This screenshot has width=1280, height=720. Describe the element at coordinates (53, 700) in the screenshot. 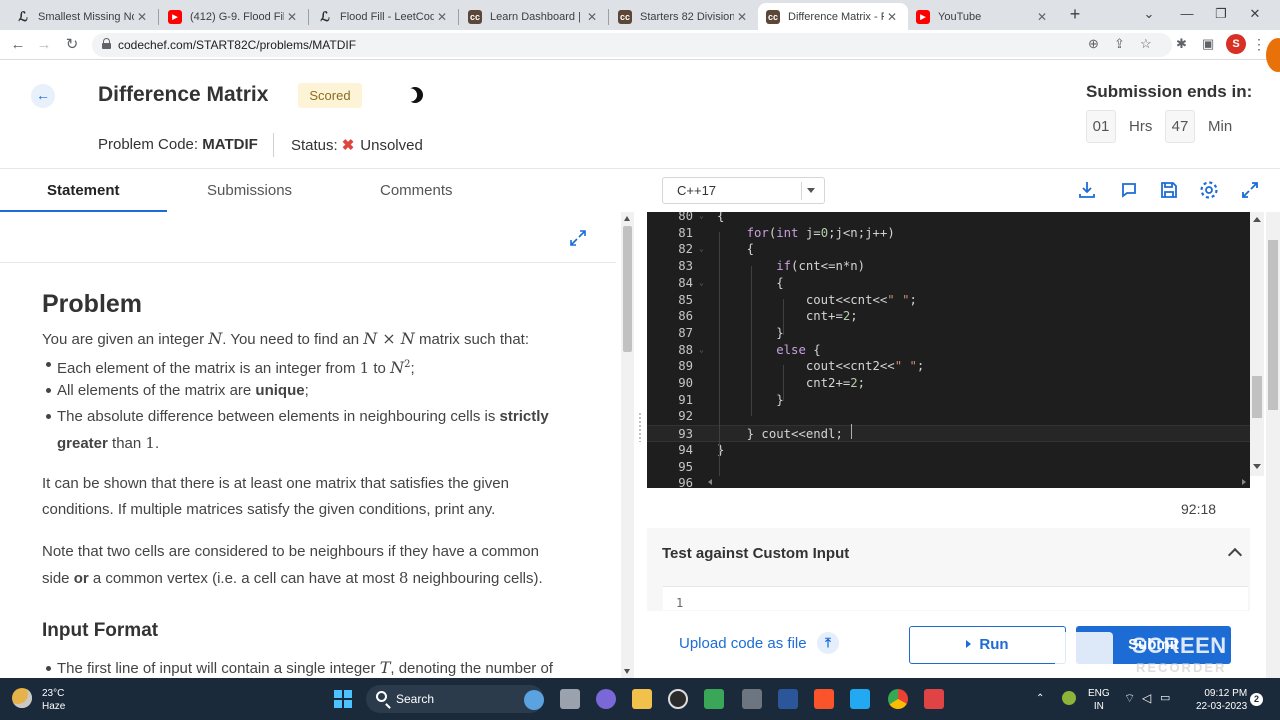

I see `weather-widget: 23°C Haze` at that location.